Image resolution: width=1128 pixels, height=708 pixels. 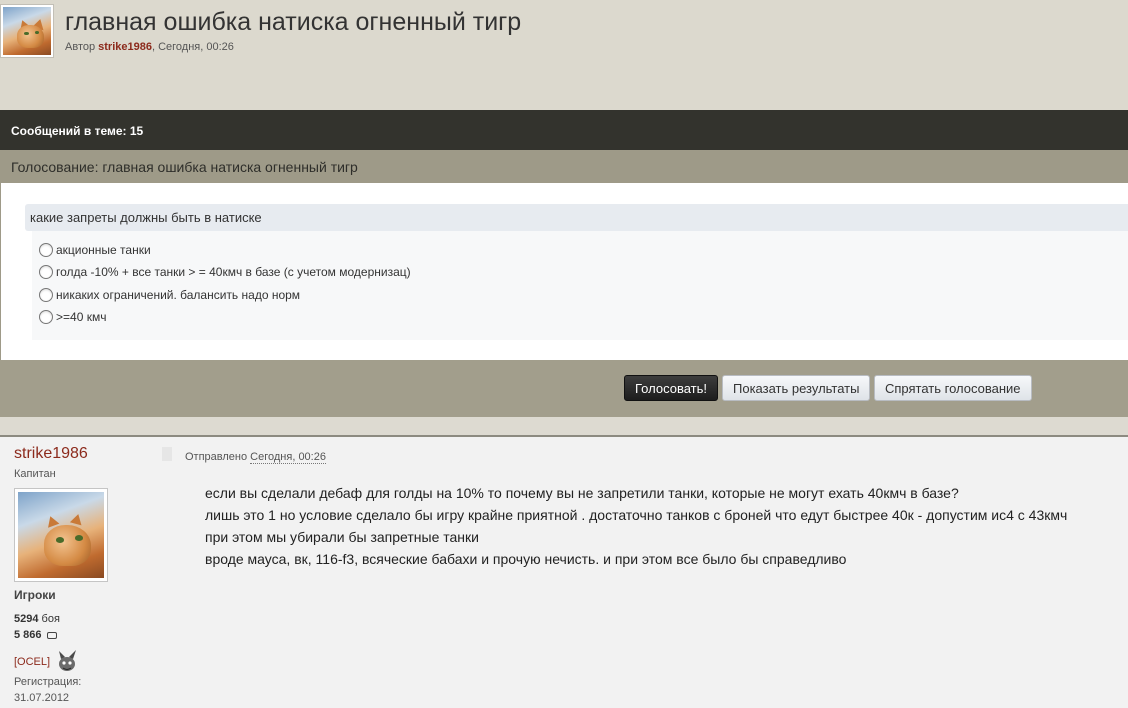 What do you see at coordinates (32, 662) in the screenshot?
I see `clan-link: [OCEL]` at bounding box center [32, 662].